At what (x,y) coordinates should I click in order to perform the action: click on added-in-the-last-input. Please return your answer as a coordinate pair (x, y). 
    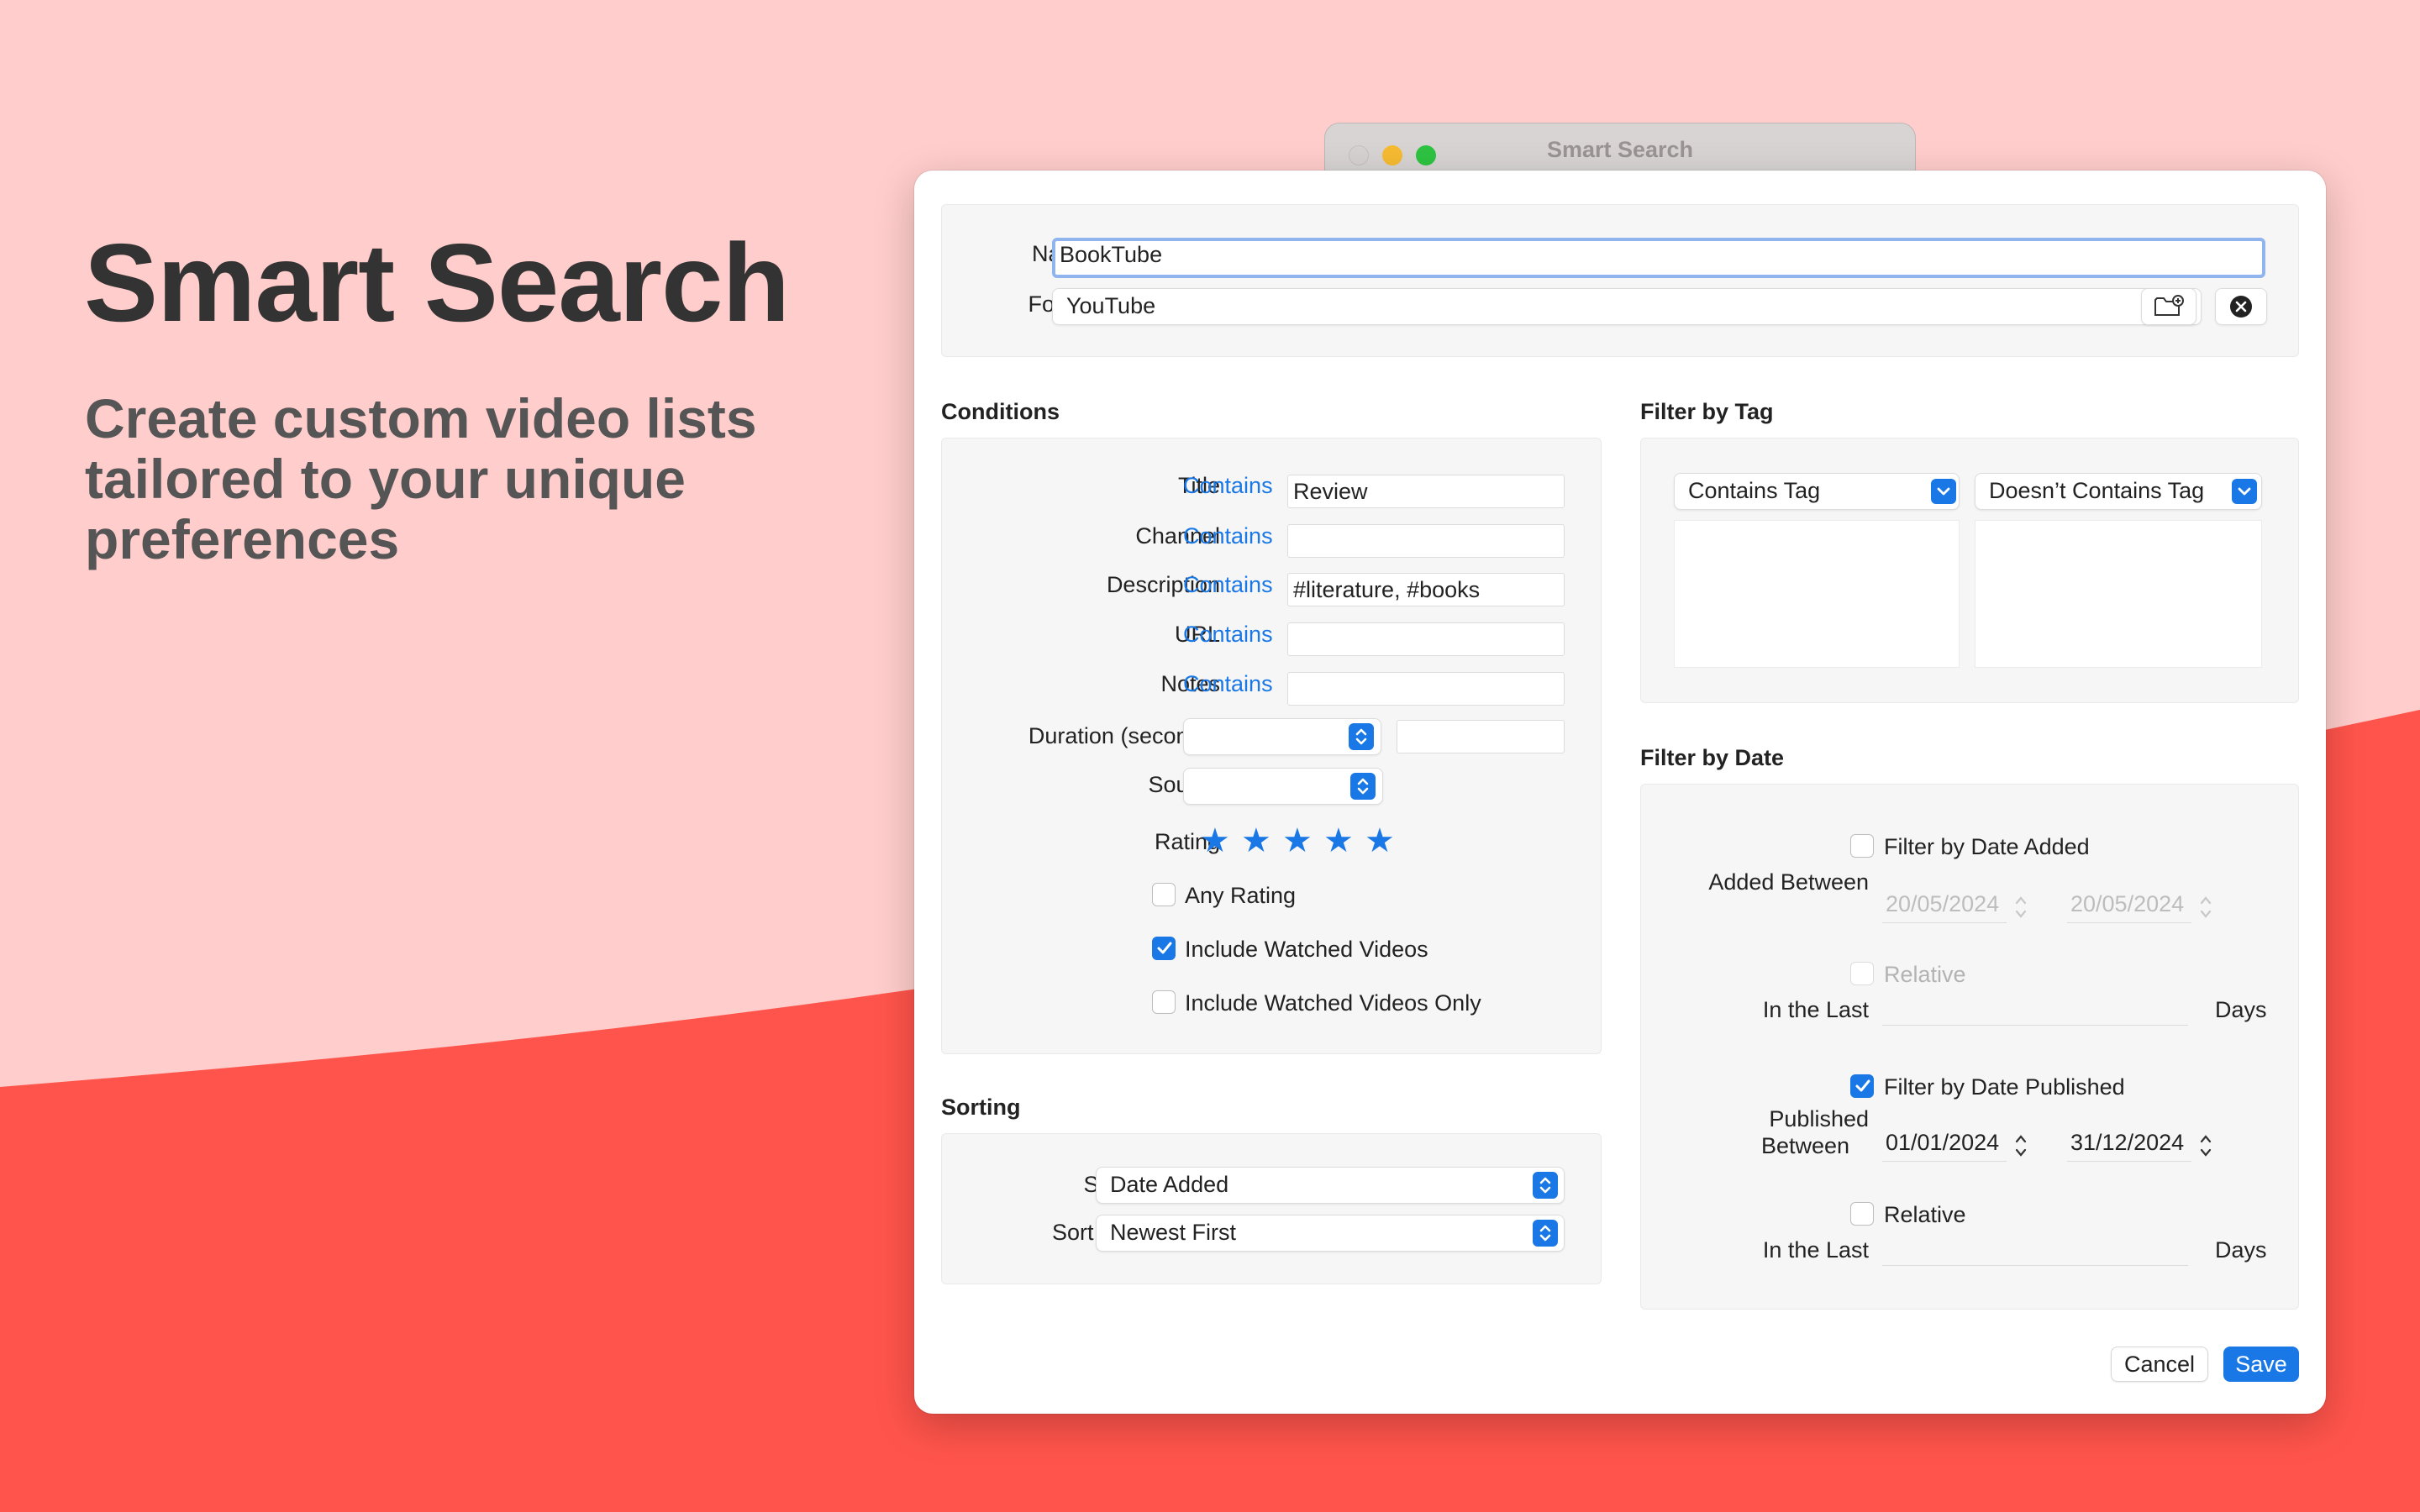
    Looking at the image, I should click on (2035, 1010).